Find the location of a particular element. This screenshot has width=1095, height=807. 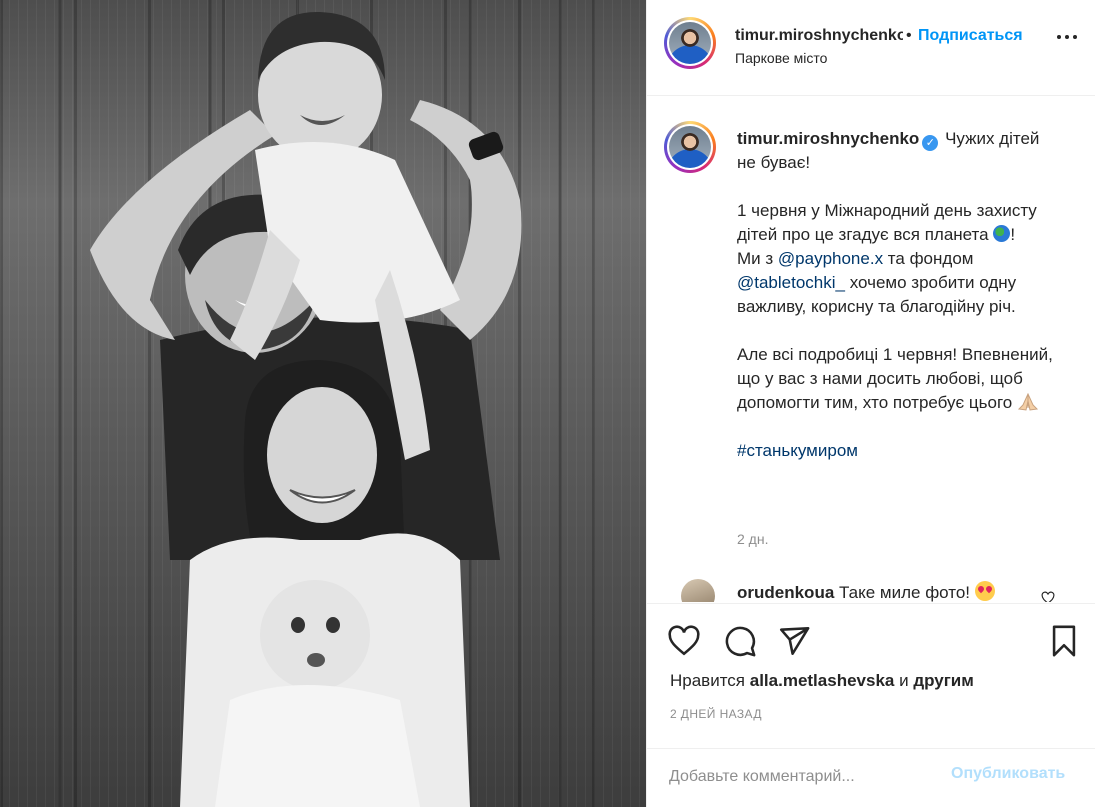

likes-prefix: Нравится is located at coordinates (710, 680).